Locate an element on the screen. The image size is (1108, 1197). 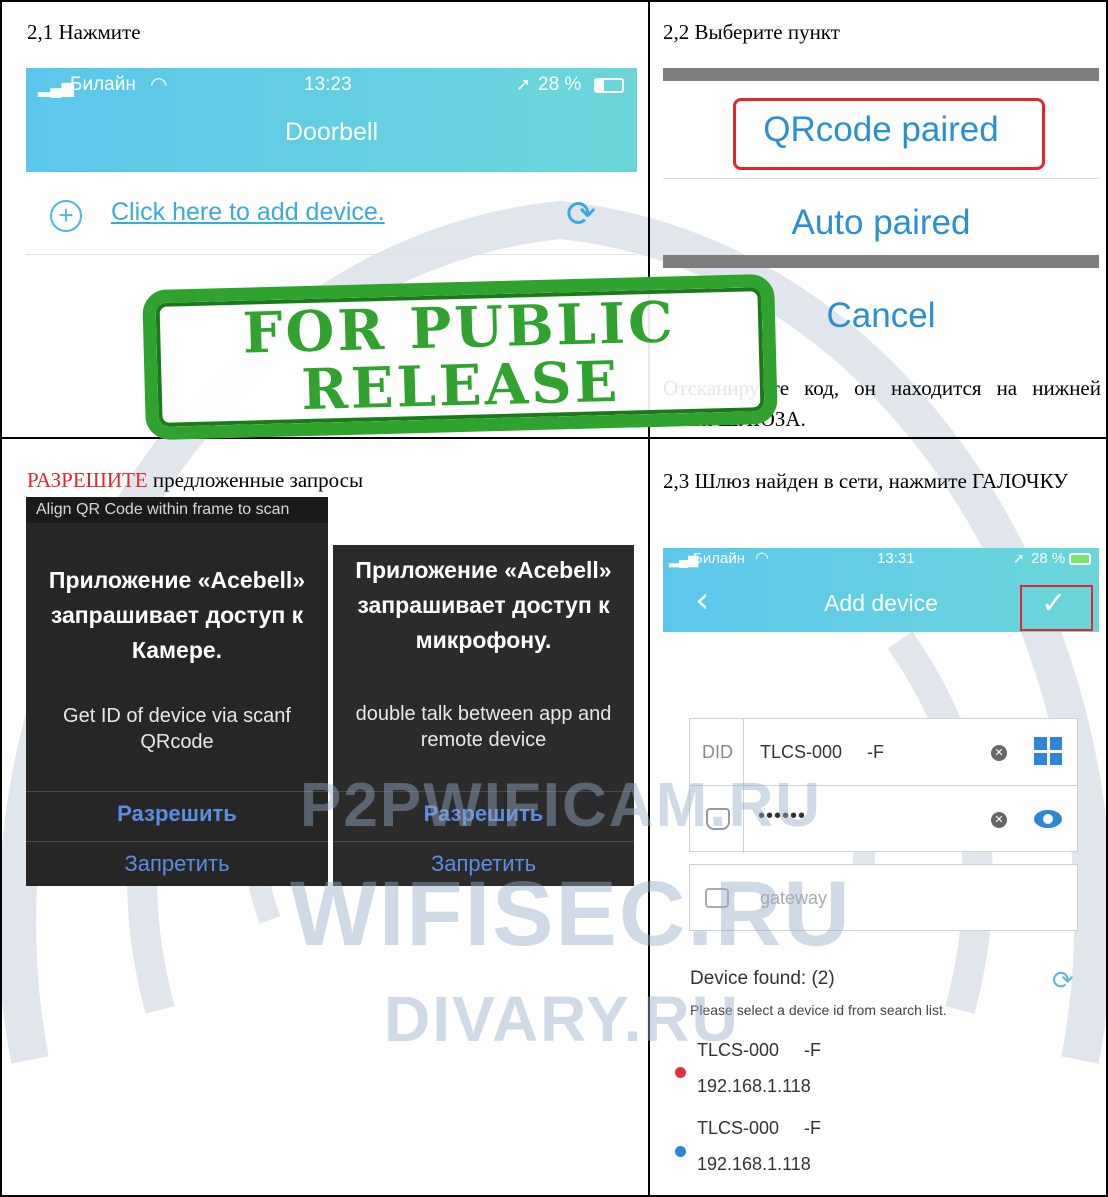
cell3-heading-rest: предложенные запросы is located at coordinates (255, 480).